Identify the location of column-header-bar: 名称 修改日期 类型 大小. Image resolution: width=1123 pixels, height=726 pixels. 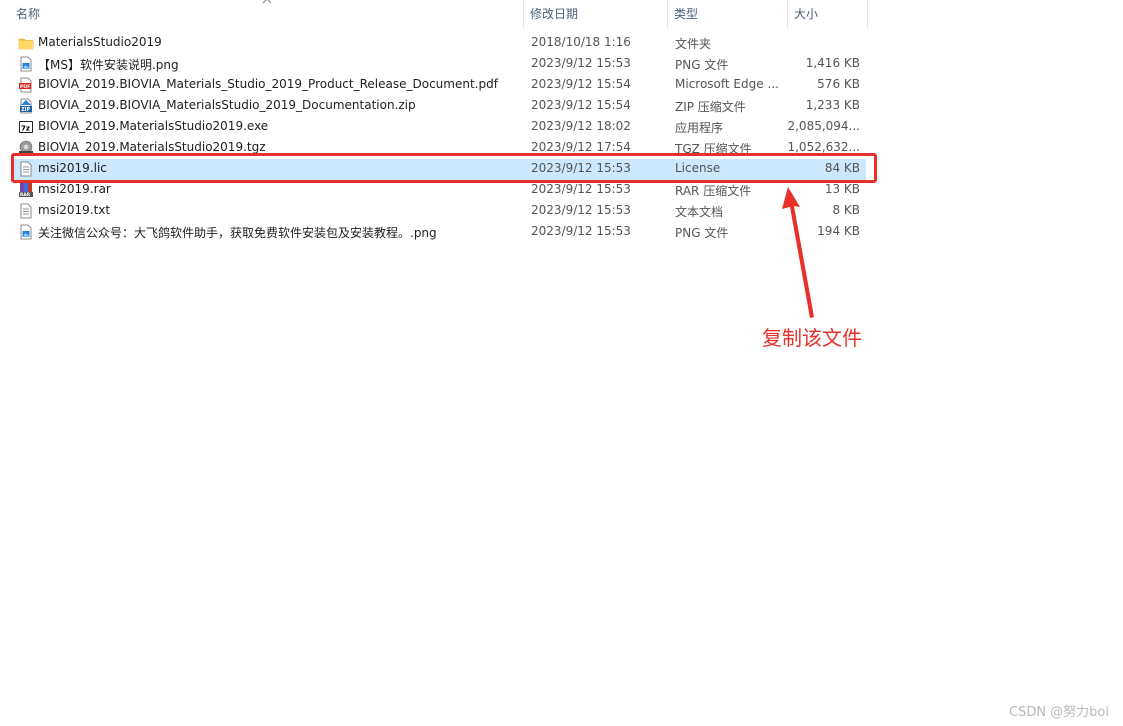
(435, 14).